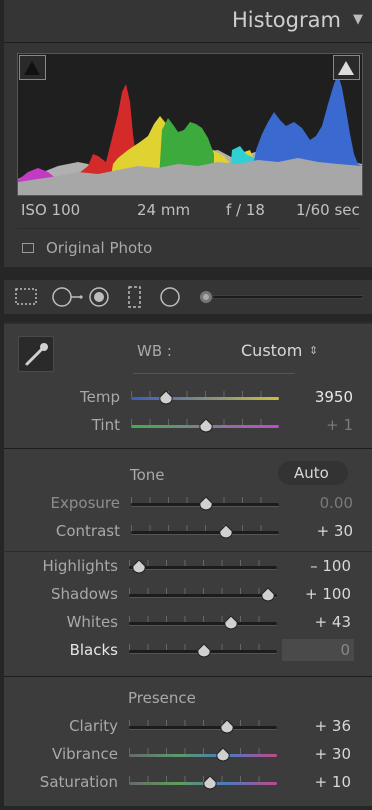 The height and width of the screenshot is (810, 372). I want to click on graduated-filter-icon, so click(134, 297).